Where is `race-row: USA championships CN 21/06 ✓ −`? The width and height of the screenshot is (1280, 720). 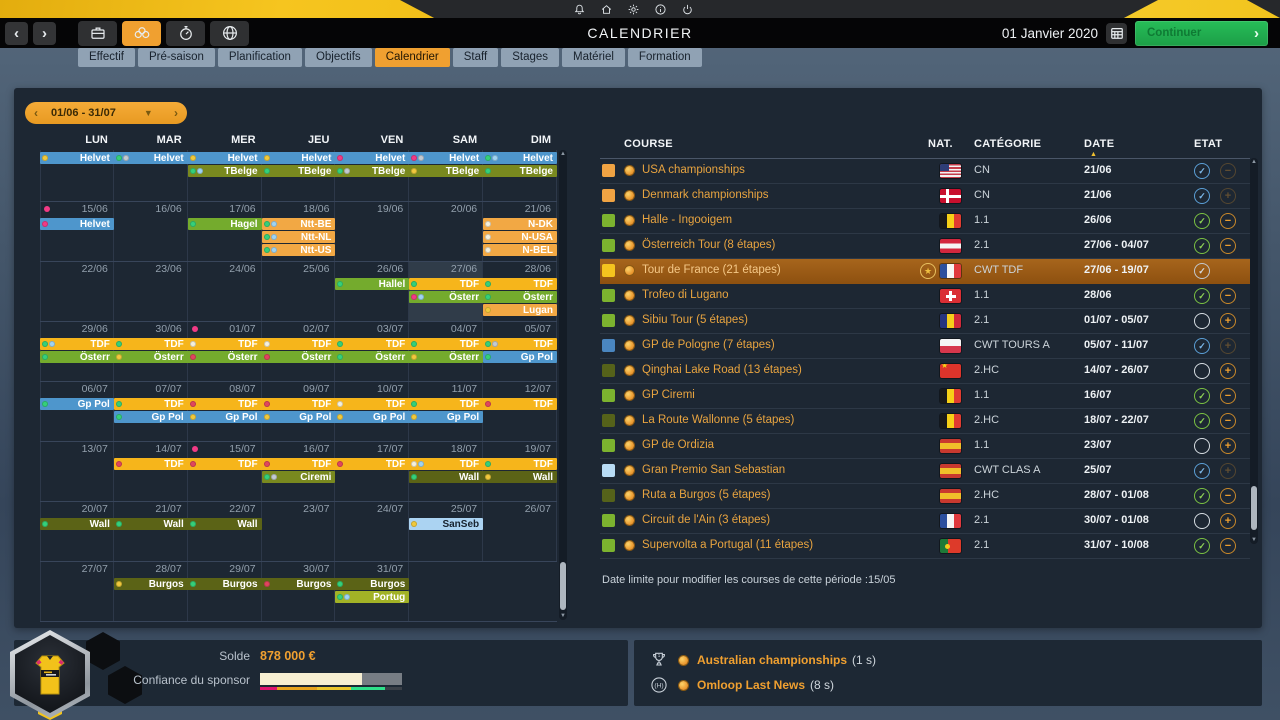
race-row: USA championships CN 21/06 ✓ − is located at coordinates (925, 171).